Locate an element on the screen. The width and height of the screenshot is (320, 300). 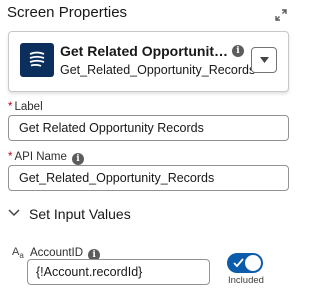
get-records-icon is located at coordinates (37, 60).